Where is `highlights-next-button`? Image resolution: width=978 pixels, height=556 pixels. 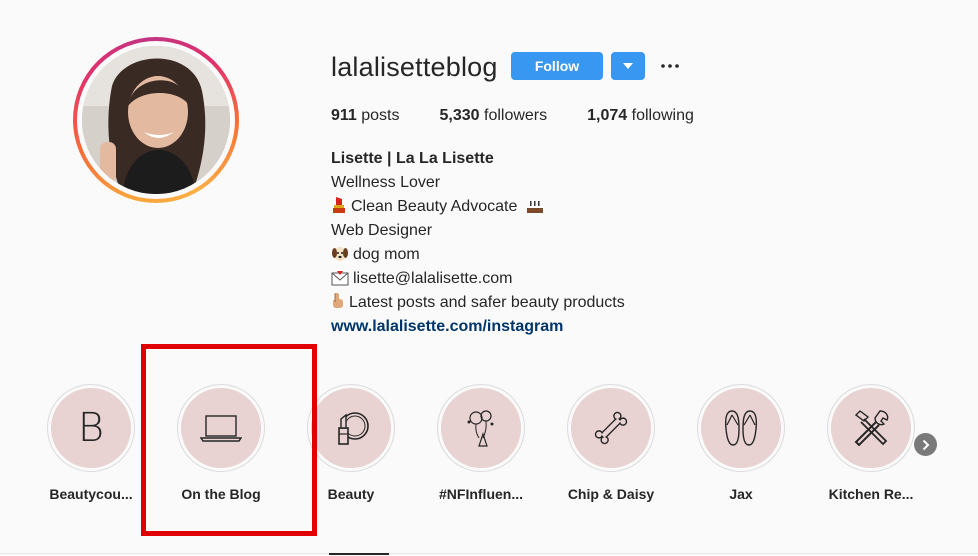
highlights-next-button is located at coordinates (925, 444).